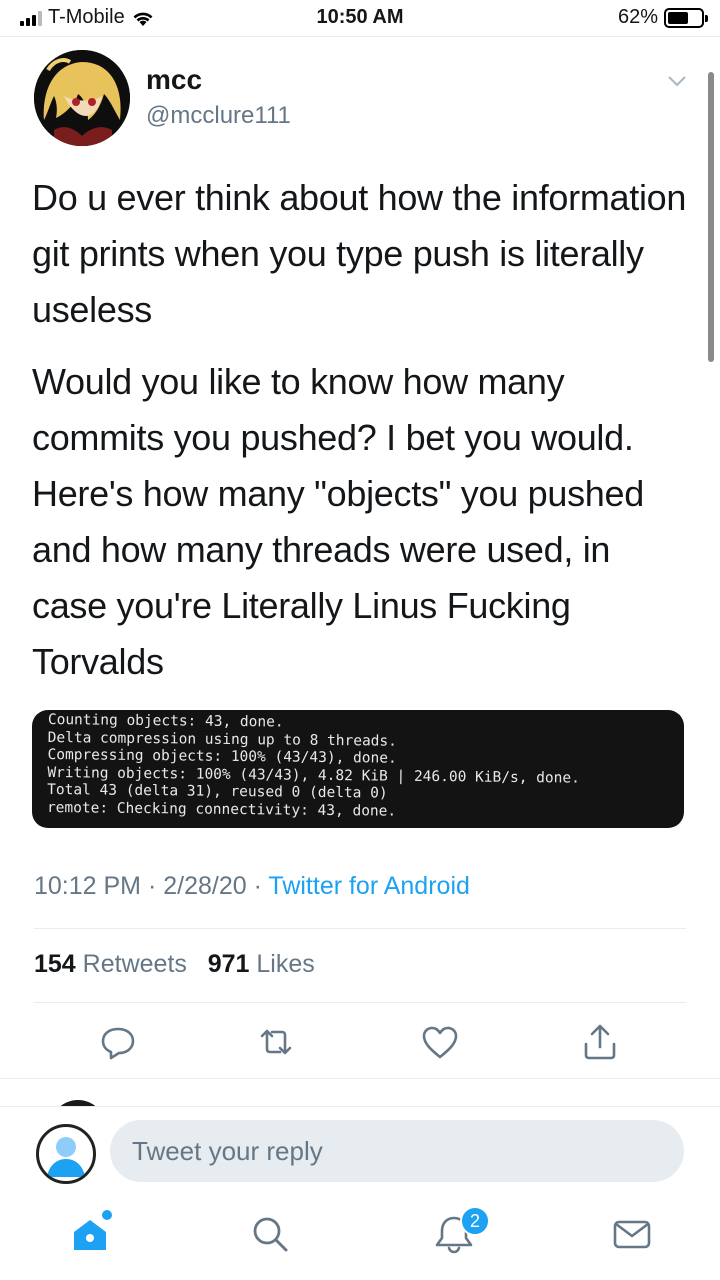  What do you see at coordinates (368, 886) in the screenshot?
I see `tweet-source-link: Twitter for Android` at bounding box center [368, 886].